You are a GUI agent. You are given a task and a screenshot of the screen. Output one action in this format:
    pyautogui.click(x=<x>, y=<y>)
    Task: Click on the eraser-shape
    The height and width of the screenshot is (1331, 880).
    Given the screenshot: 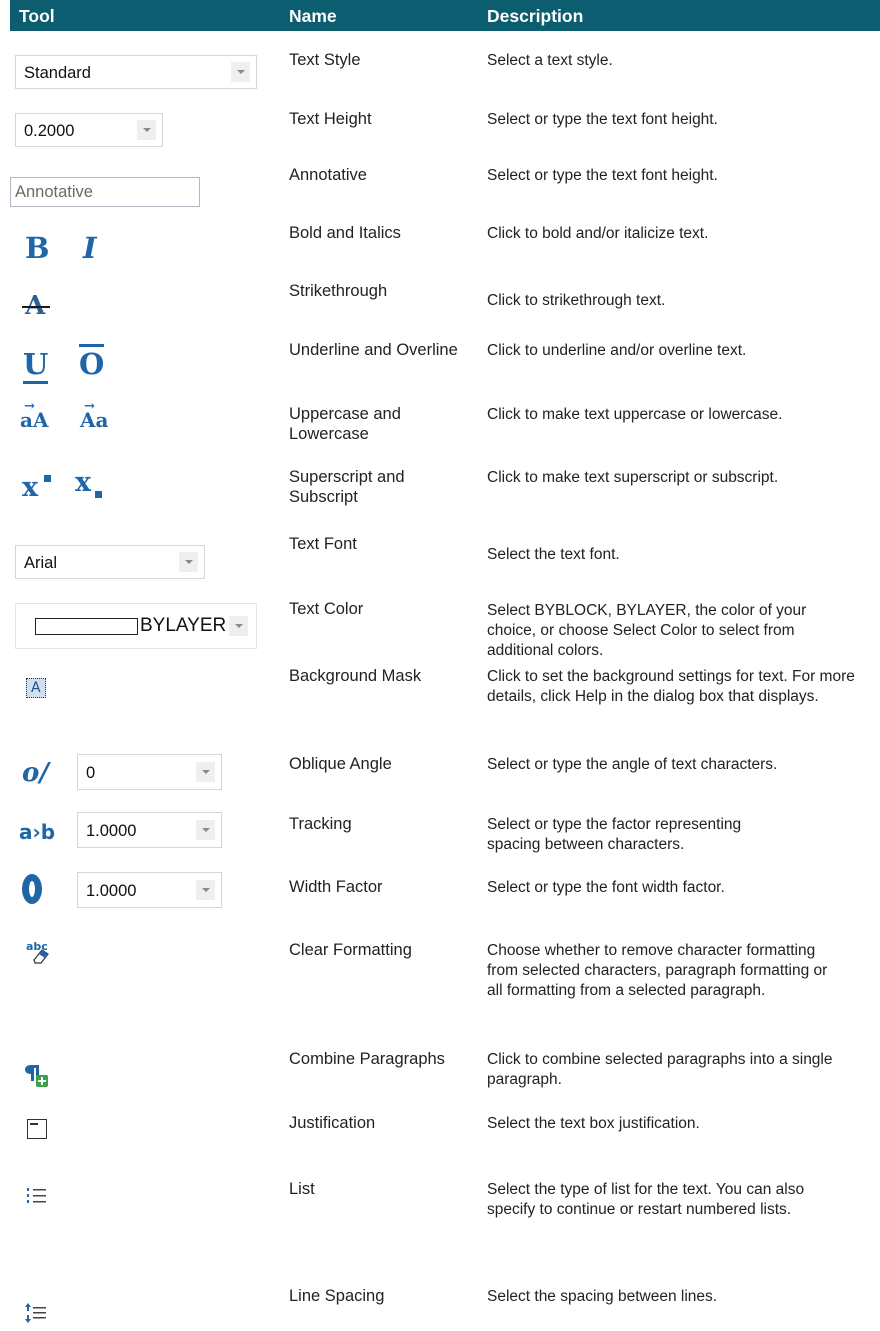 What is the action you would take?
    pyautogui.click(x=41, y=956)
    